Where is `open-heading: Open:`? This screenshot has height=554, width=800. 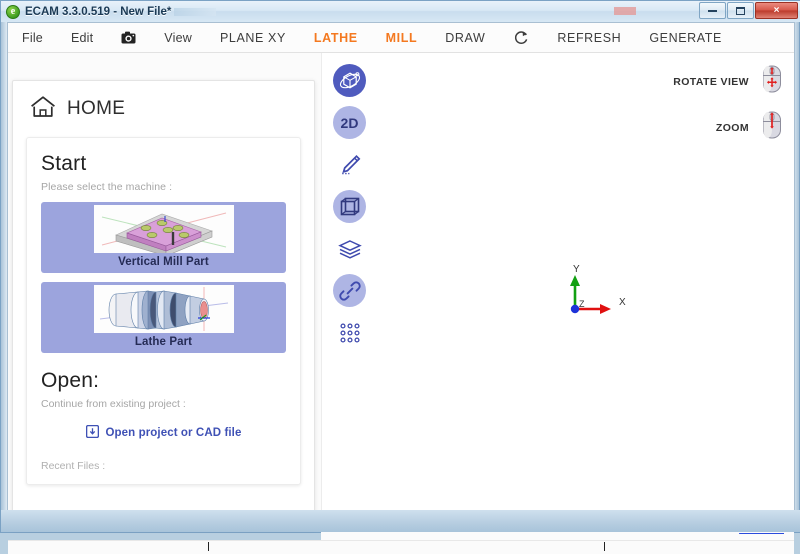 open-heading: Open: is located at coordinates (70, 380).